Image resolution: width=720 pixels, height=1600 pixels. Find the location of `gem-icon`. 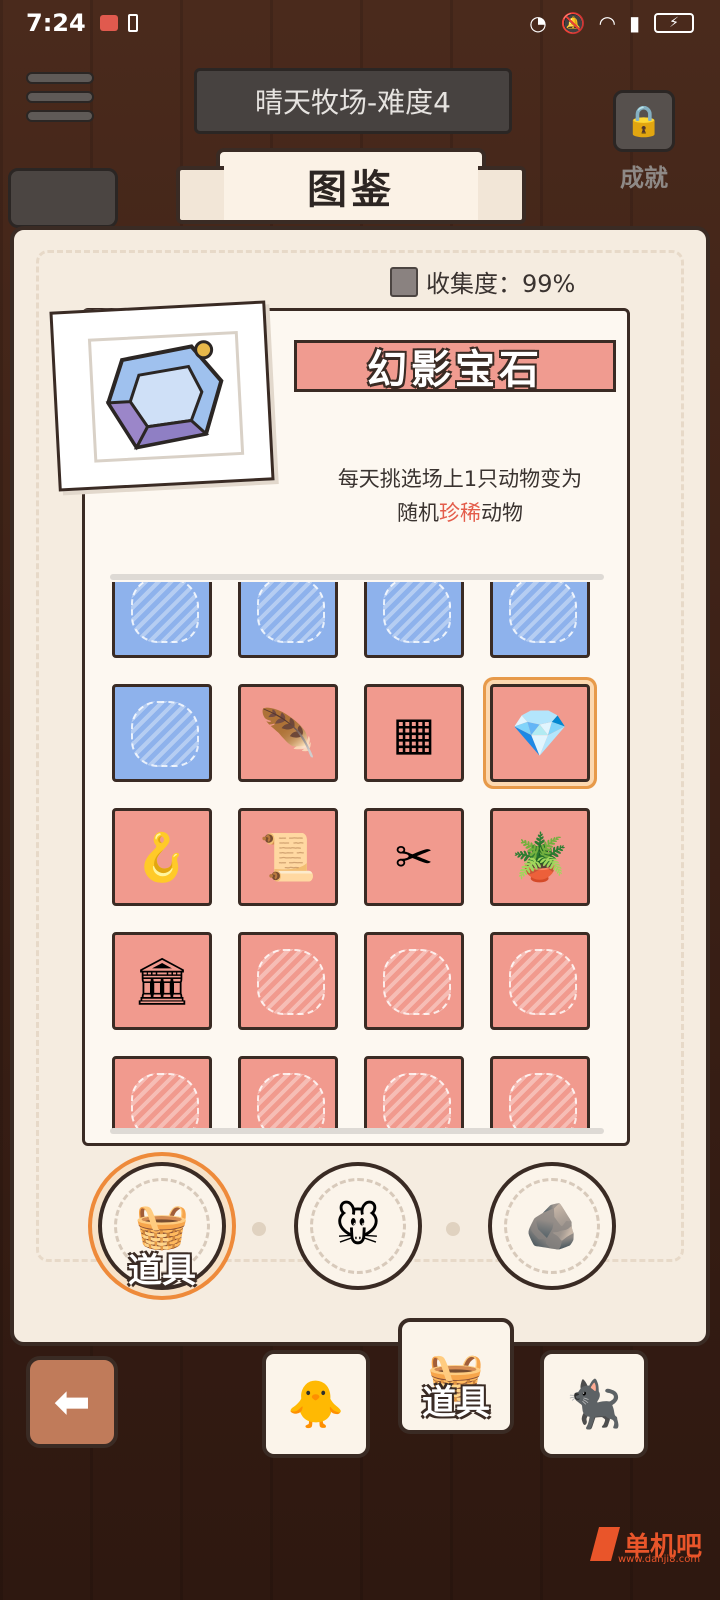

gem-icon is located at coordinates (164, 395).